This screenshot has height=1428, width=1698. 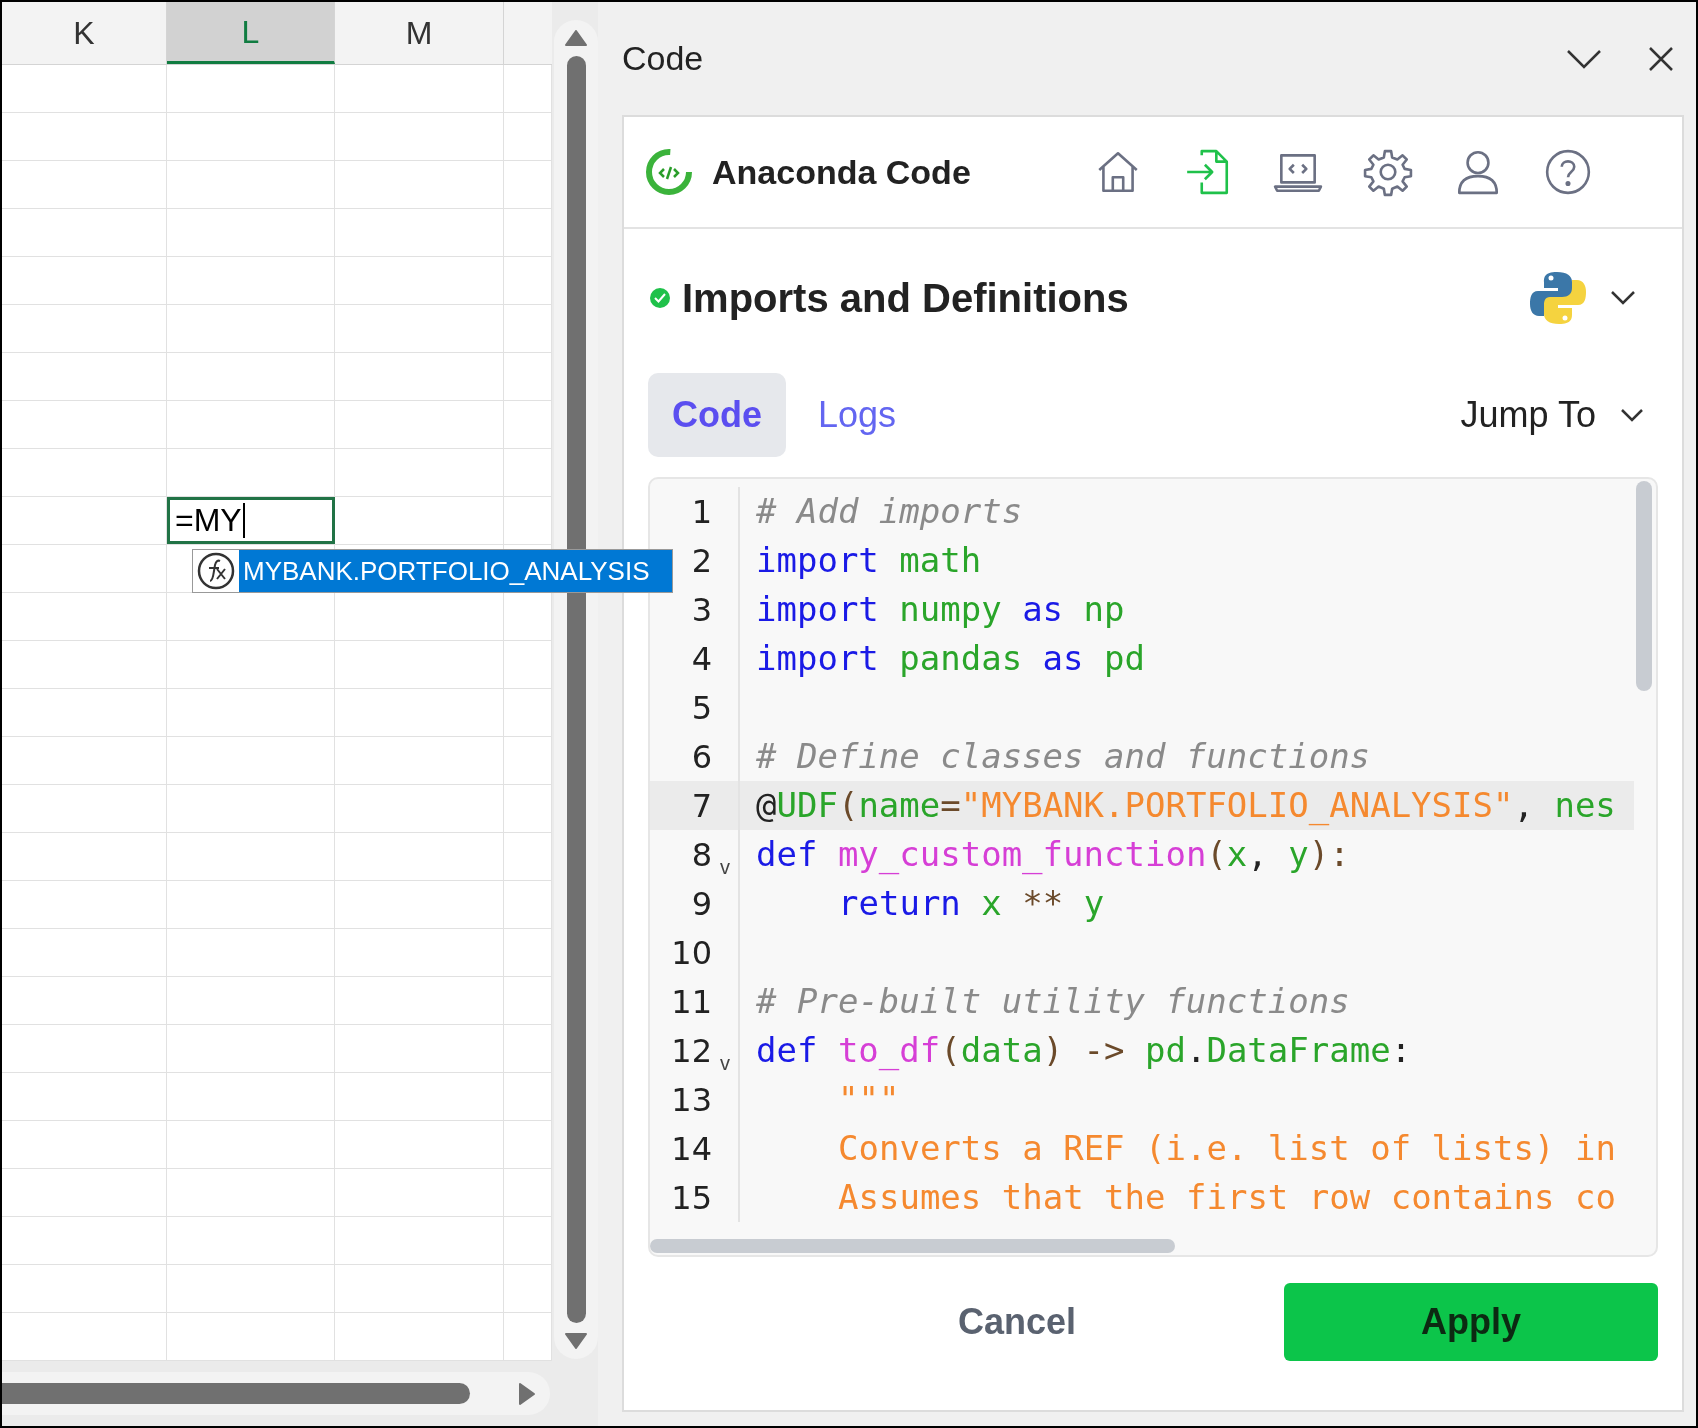 What do you see at coordinates (1084, 1051) in the screenshot?
I see `code-line: def to_df(data) -> pd.DataFrame:` at bounding box center [1084, 1051].